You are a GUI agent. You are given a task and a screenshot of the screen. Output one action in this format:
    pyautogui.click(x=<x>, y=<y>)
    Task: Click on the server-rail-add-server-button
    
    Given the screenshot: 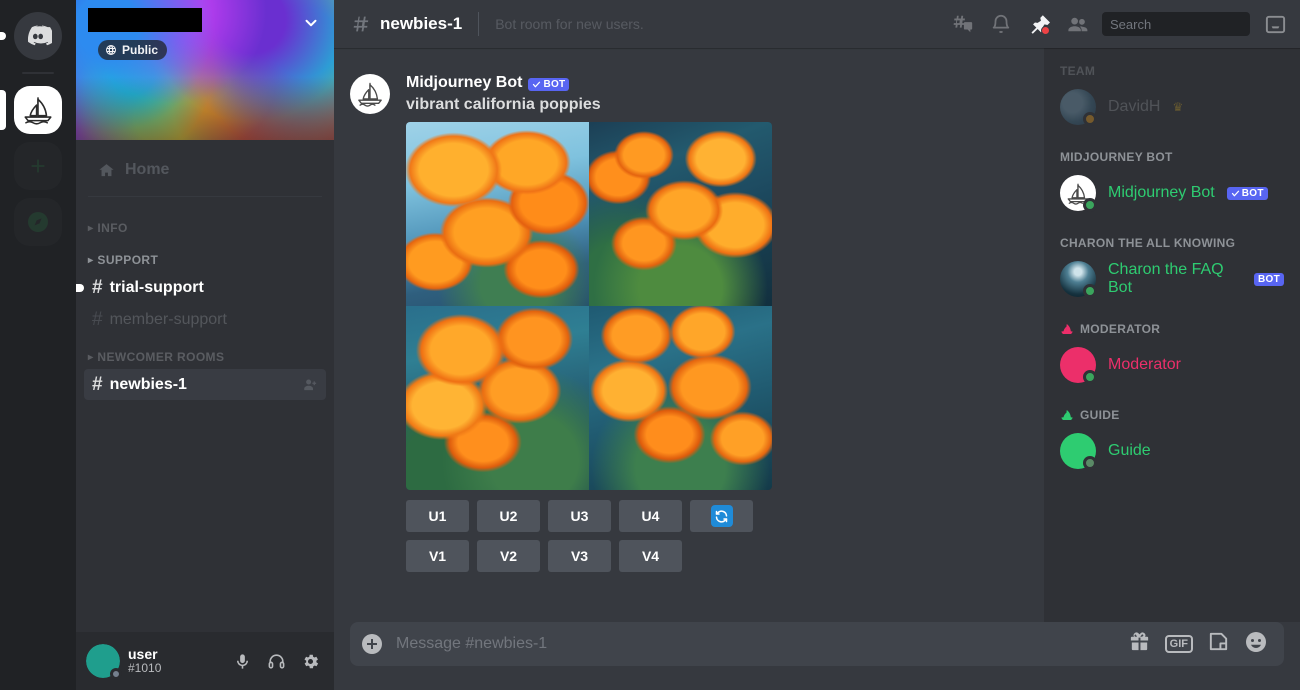 What is the action you would take?
    pyautogui.click(x=38, y=166)
    